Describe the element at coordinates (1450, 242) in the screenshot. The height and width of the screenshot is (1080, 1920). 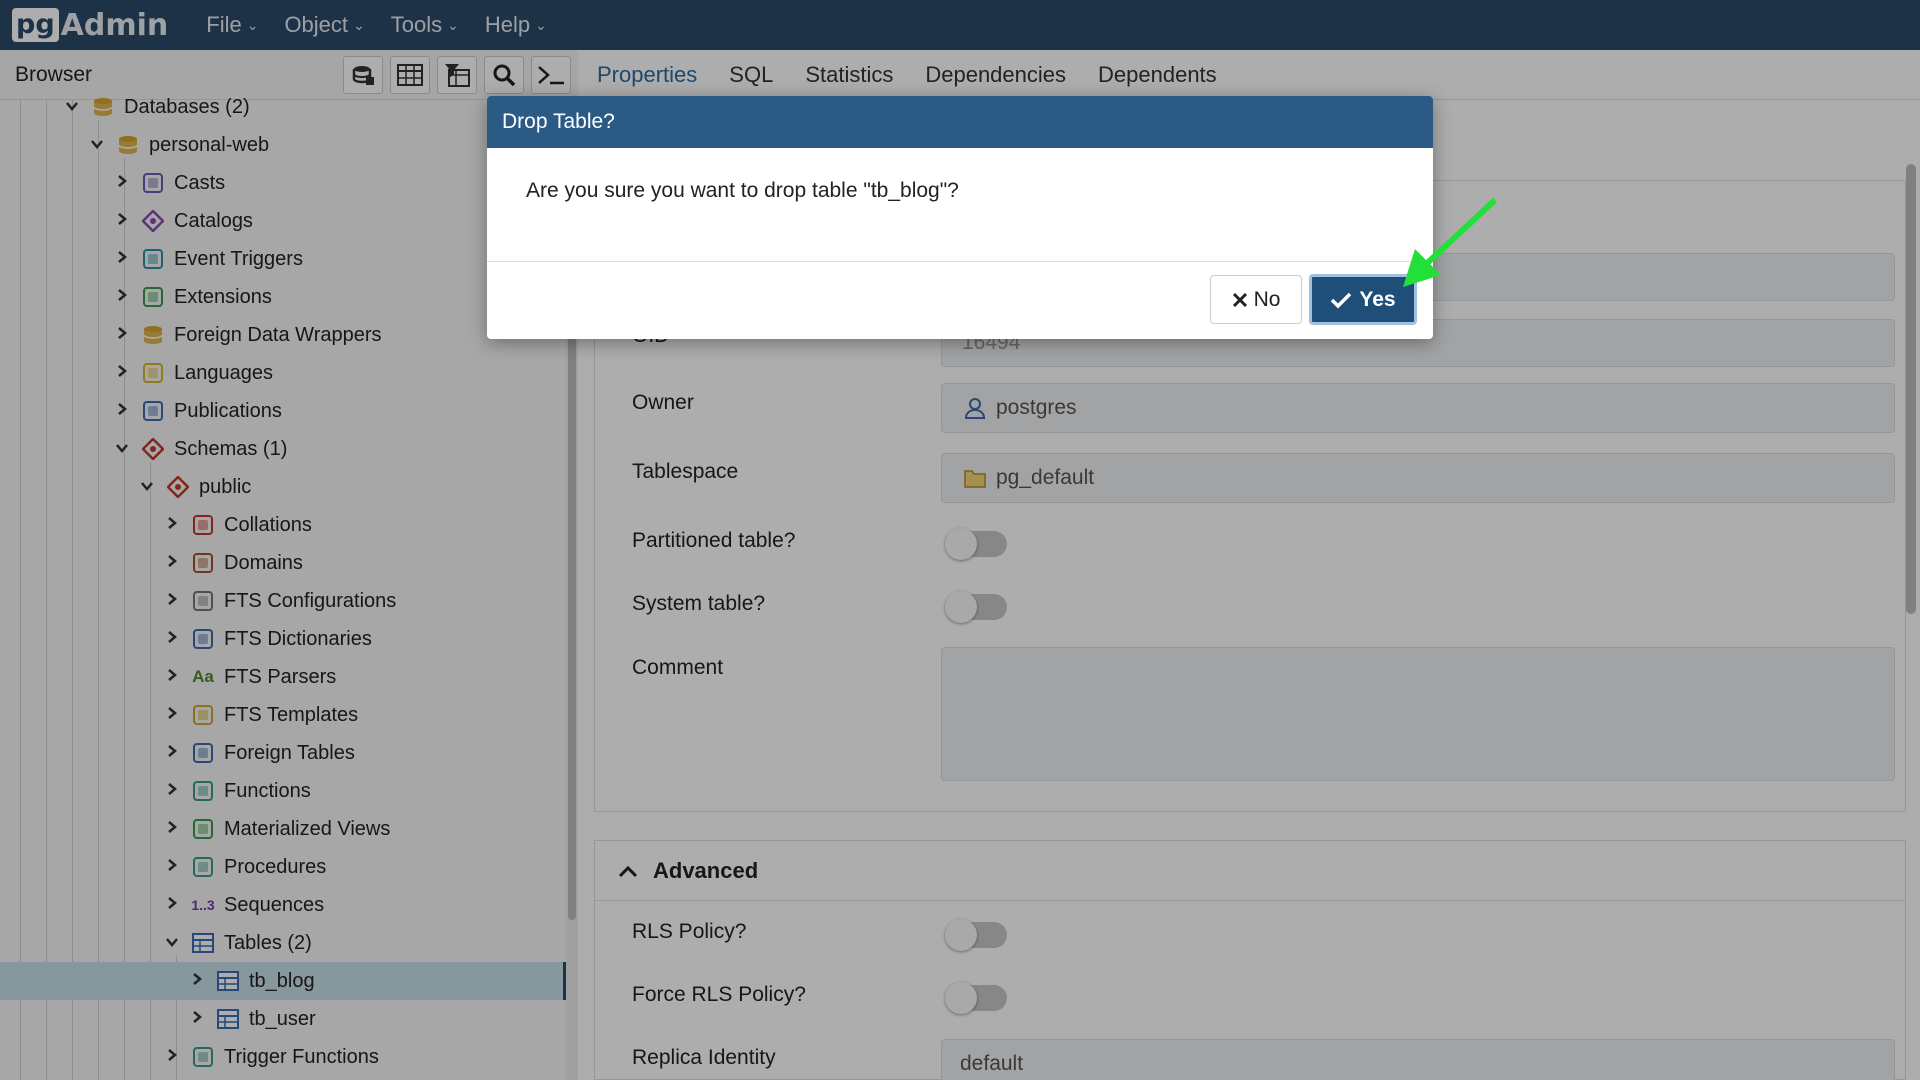
I see `green-arrow-annotation` at that location.